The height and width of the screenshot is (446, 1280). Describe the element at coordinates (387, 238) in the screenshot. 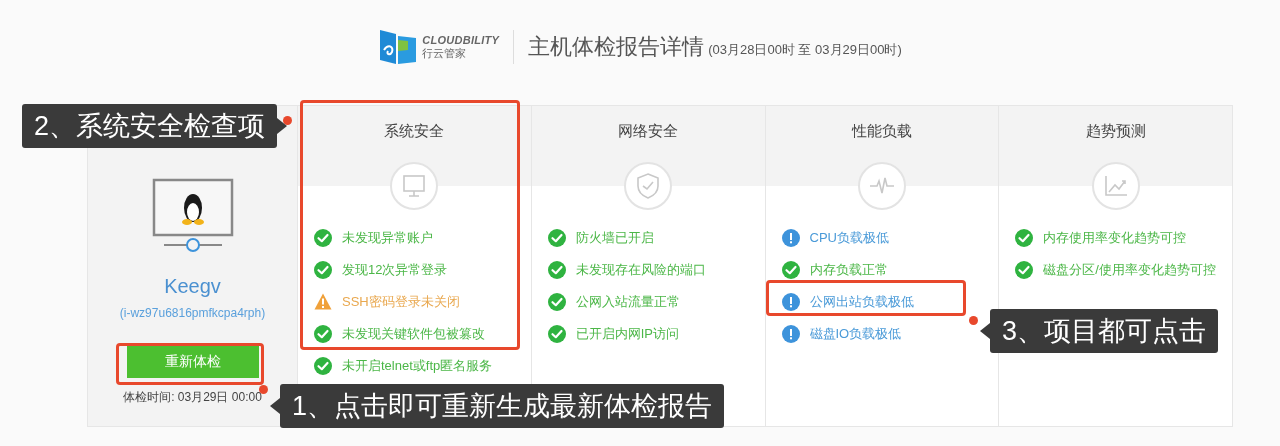

I see `check-item: 未发现异常账户` at that location.